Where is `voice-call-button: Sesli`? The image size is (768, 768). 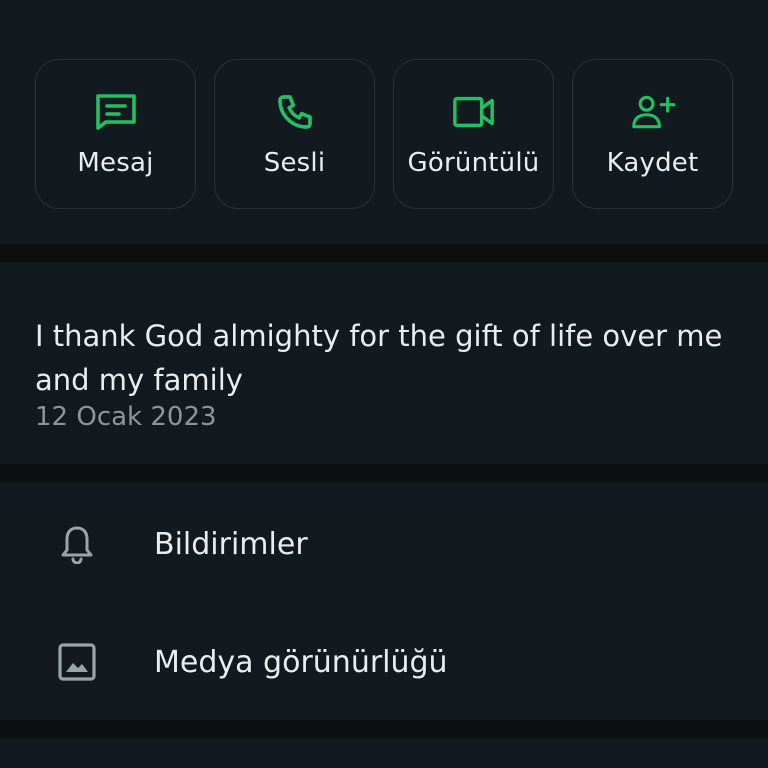 voice-call-button: Sesli is located at coordinates (294, 134).